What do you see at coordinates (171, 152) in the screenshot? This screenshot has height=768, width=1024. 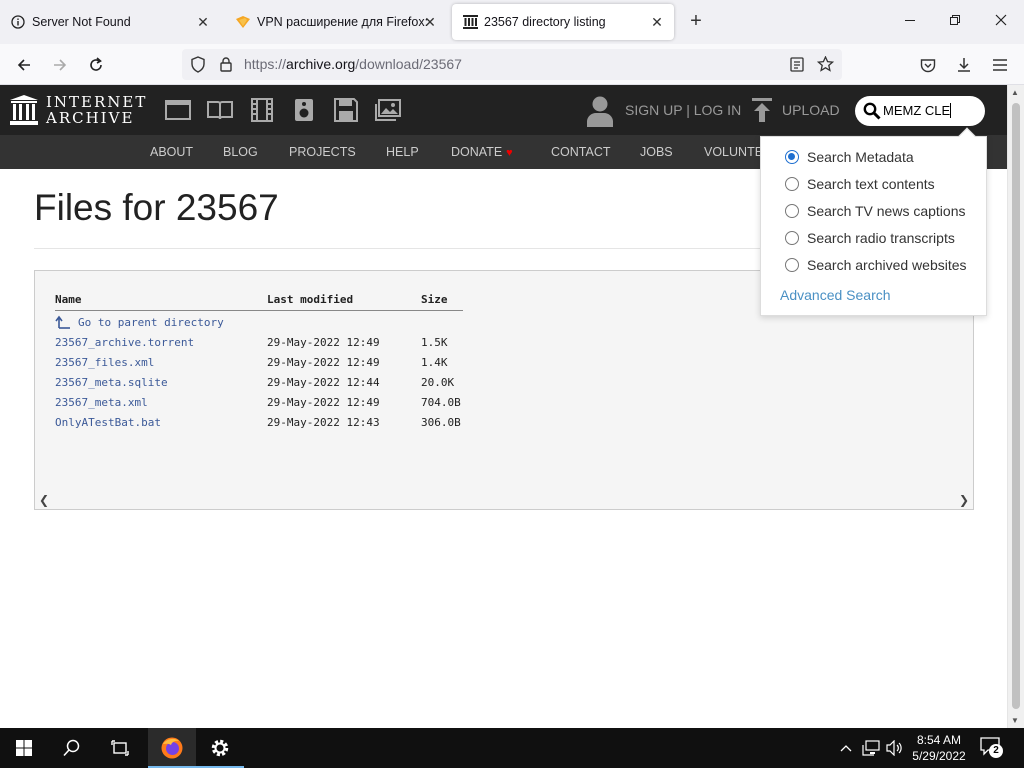 I see `nav-about: ABOUT` at bounding box center [171, 152].